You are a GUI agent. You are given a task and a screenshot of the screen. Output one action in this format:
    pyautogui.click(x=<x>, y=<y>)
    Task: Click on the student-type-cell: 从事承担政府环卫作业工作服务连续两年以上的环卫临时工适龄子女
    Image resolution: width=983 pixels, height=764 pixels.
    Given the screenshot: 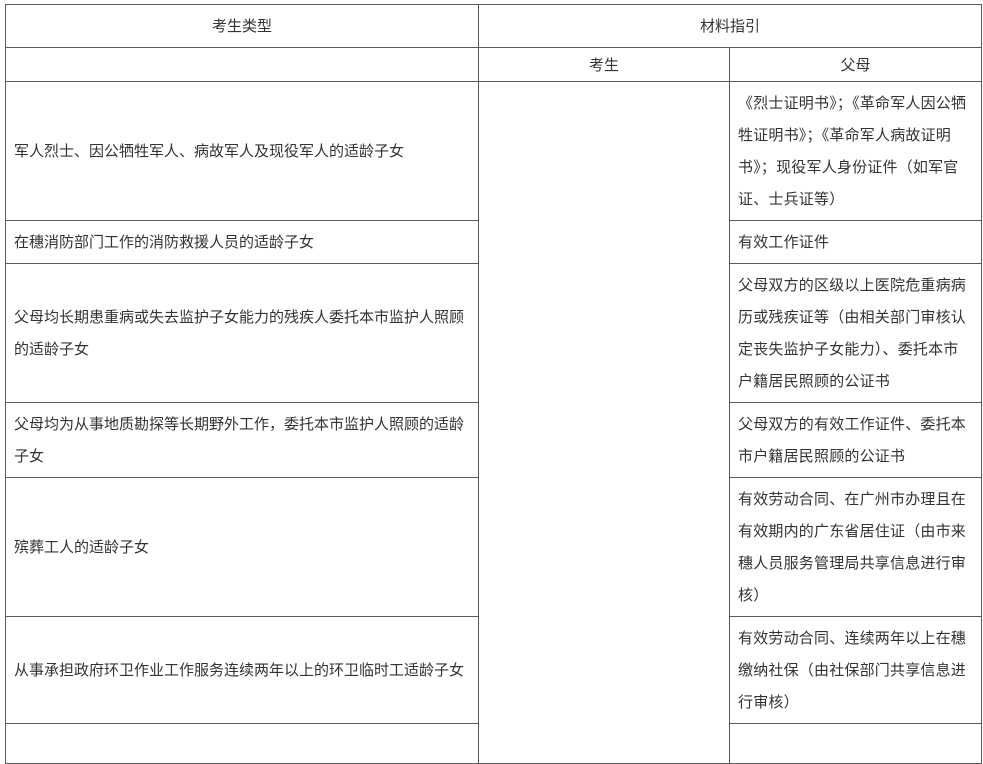 What is the action you would take?
    pyautogui.click(x=242, y=670)
    